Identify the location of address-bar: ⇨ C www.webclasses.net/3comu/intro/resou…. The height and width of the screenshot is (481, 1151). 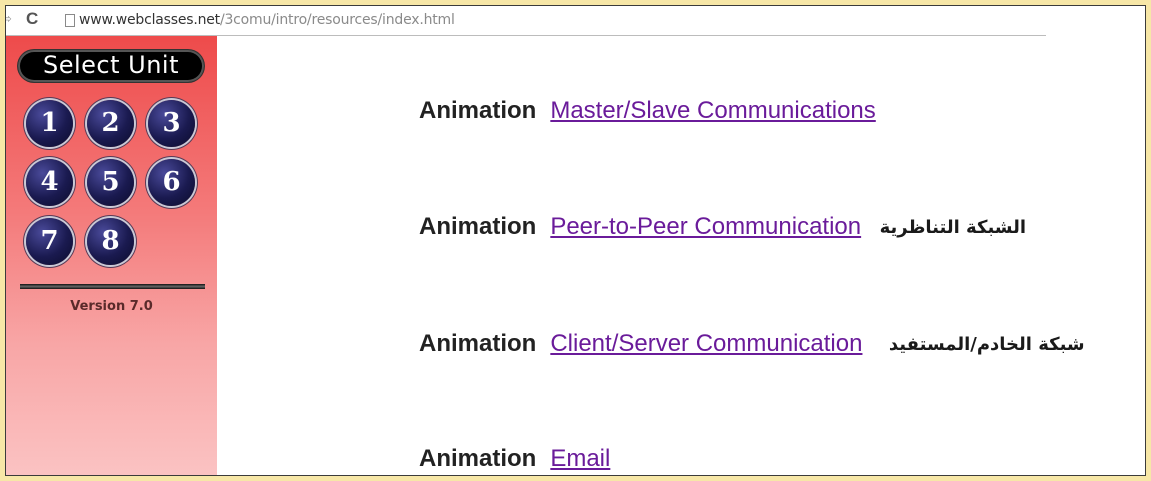
(526, 21).